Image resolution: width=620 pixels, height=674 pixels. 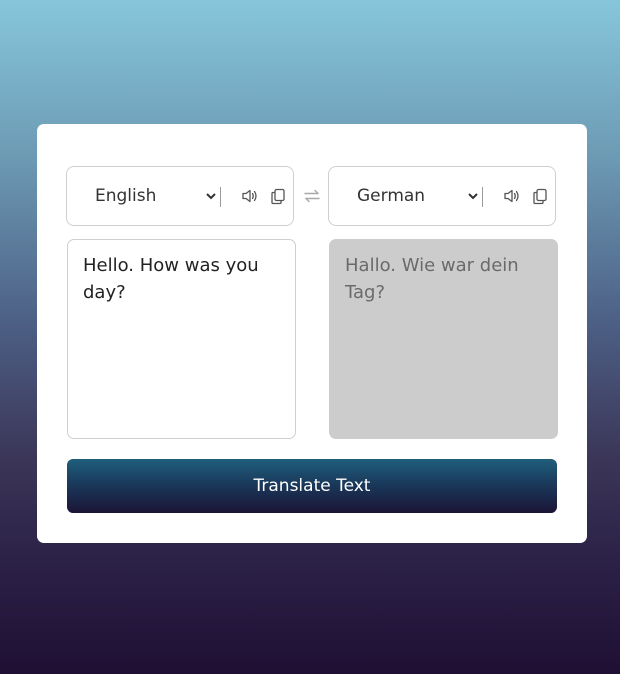 I want to click on to-language-select: German, so click(x=414, y=196).